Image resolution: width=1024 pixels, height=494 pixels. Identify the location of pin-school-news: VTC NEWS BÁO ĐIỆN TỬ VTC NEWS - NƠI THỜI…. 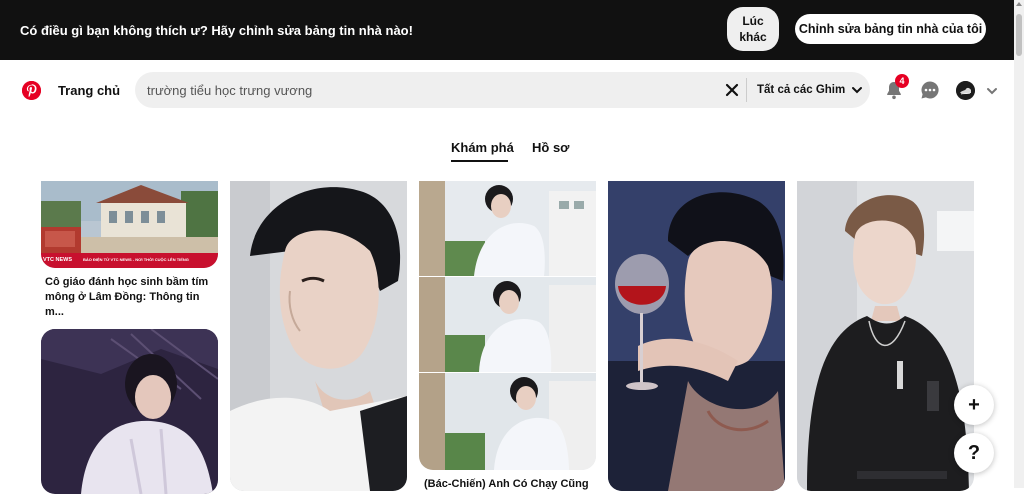
(129, 224).